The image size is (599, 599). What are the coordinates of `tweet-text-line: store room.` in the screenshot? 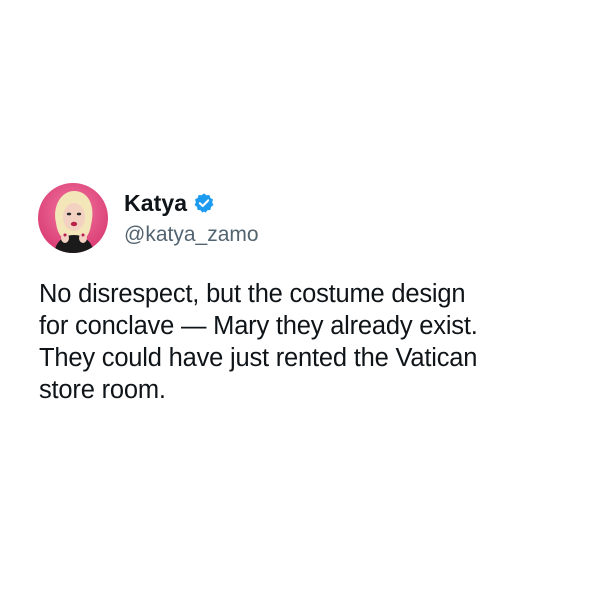 It's located at (102, 390).